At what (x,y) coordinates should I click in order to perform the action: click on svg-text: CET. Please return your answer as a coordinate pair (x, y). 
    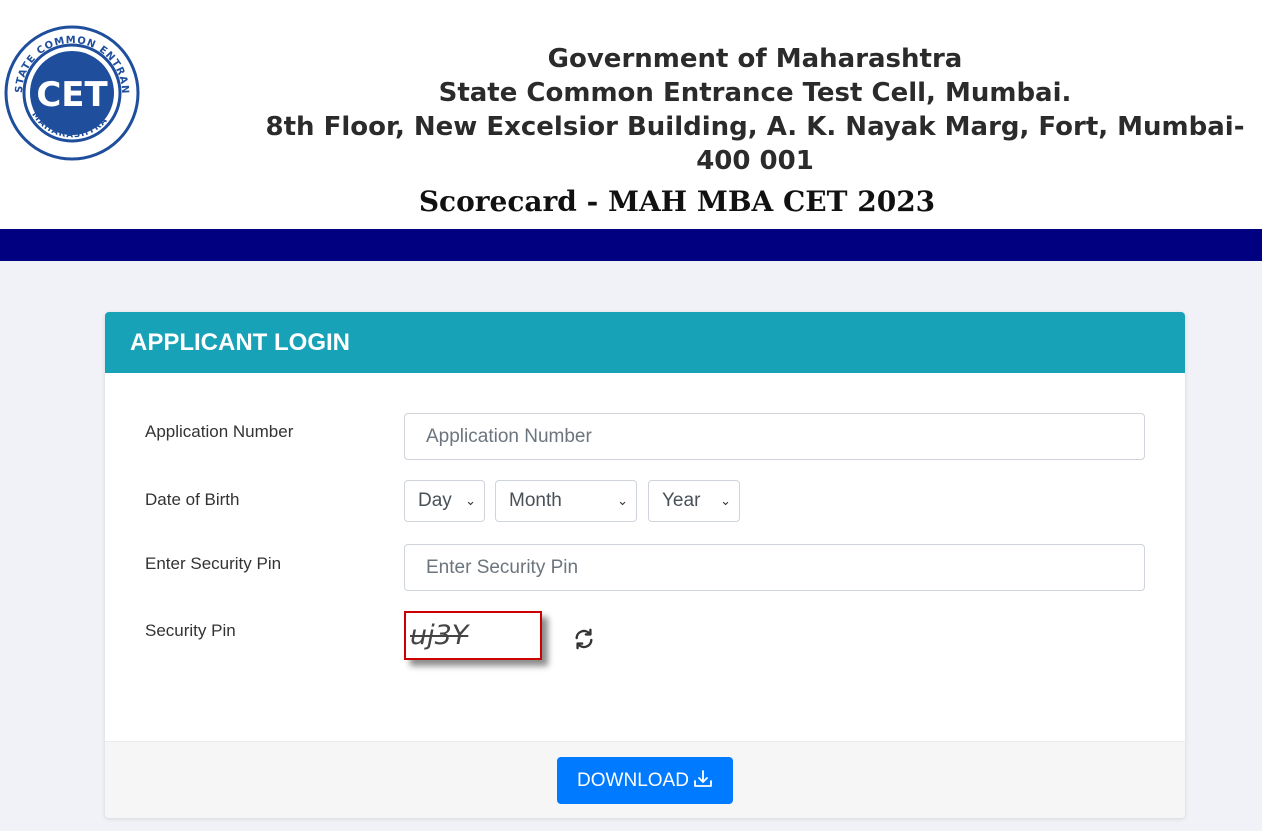
    Looking at the image, I should click on (72, 95).